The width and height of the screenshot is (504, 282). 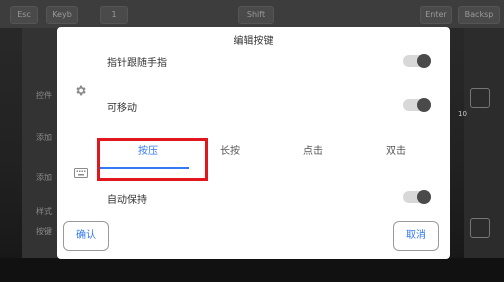 I want to click on follow-finger-toggle, so click(x=417, y=61).